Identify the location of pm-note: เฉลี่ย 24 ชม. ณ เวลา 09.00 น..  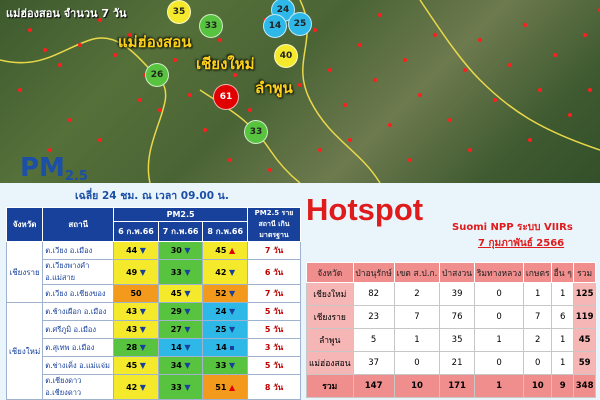
(152, 196).